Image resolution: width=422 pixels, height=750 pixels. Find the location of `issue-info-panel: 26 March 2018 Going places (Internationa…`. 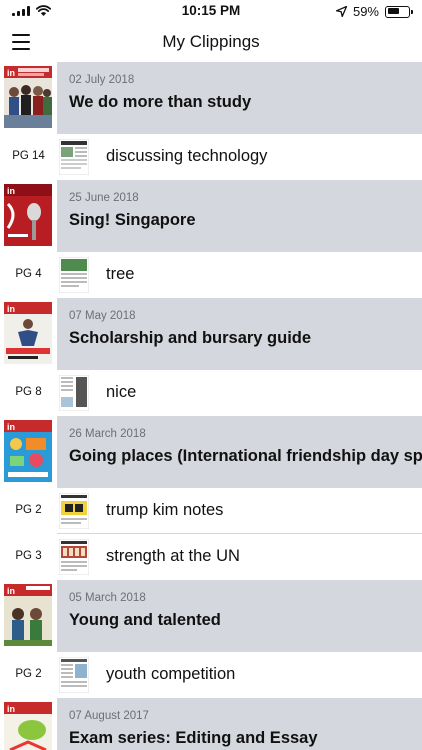

issue-info-panel: 26 March 2018 Going places (Internationa… is located at coordinates (239, 452).